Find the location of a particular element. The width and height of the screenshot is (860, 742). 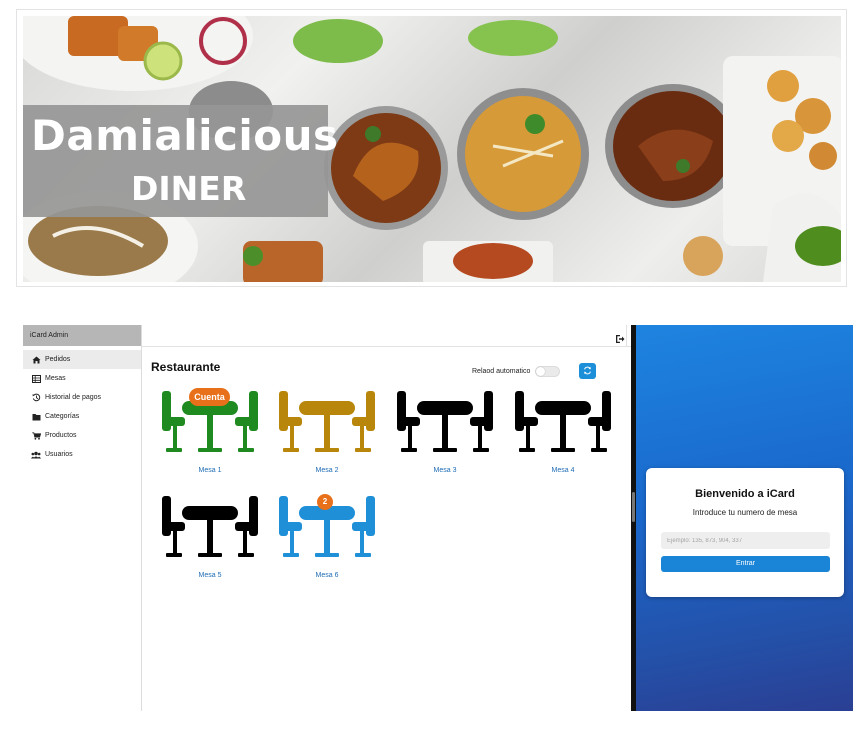

sidebar-app-name: iCard Admin is located at coordinates (82, 335).